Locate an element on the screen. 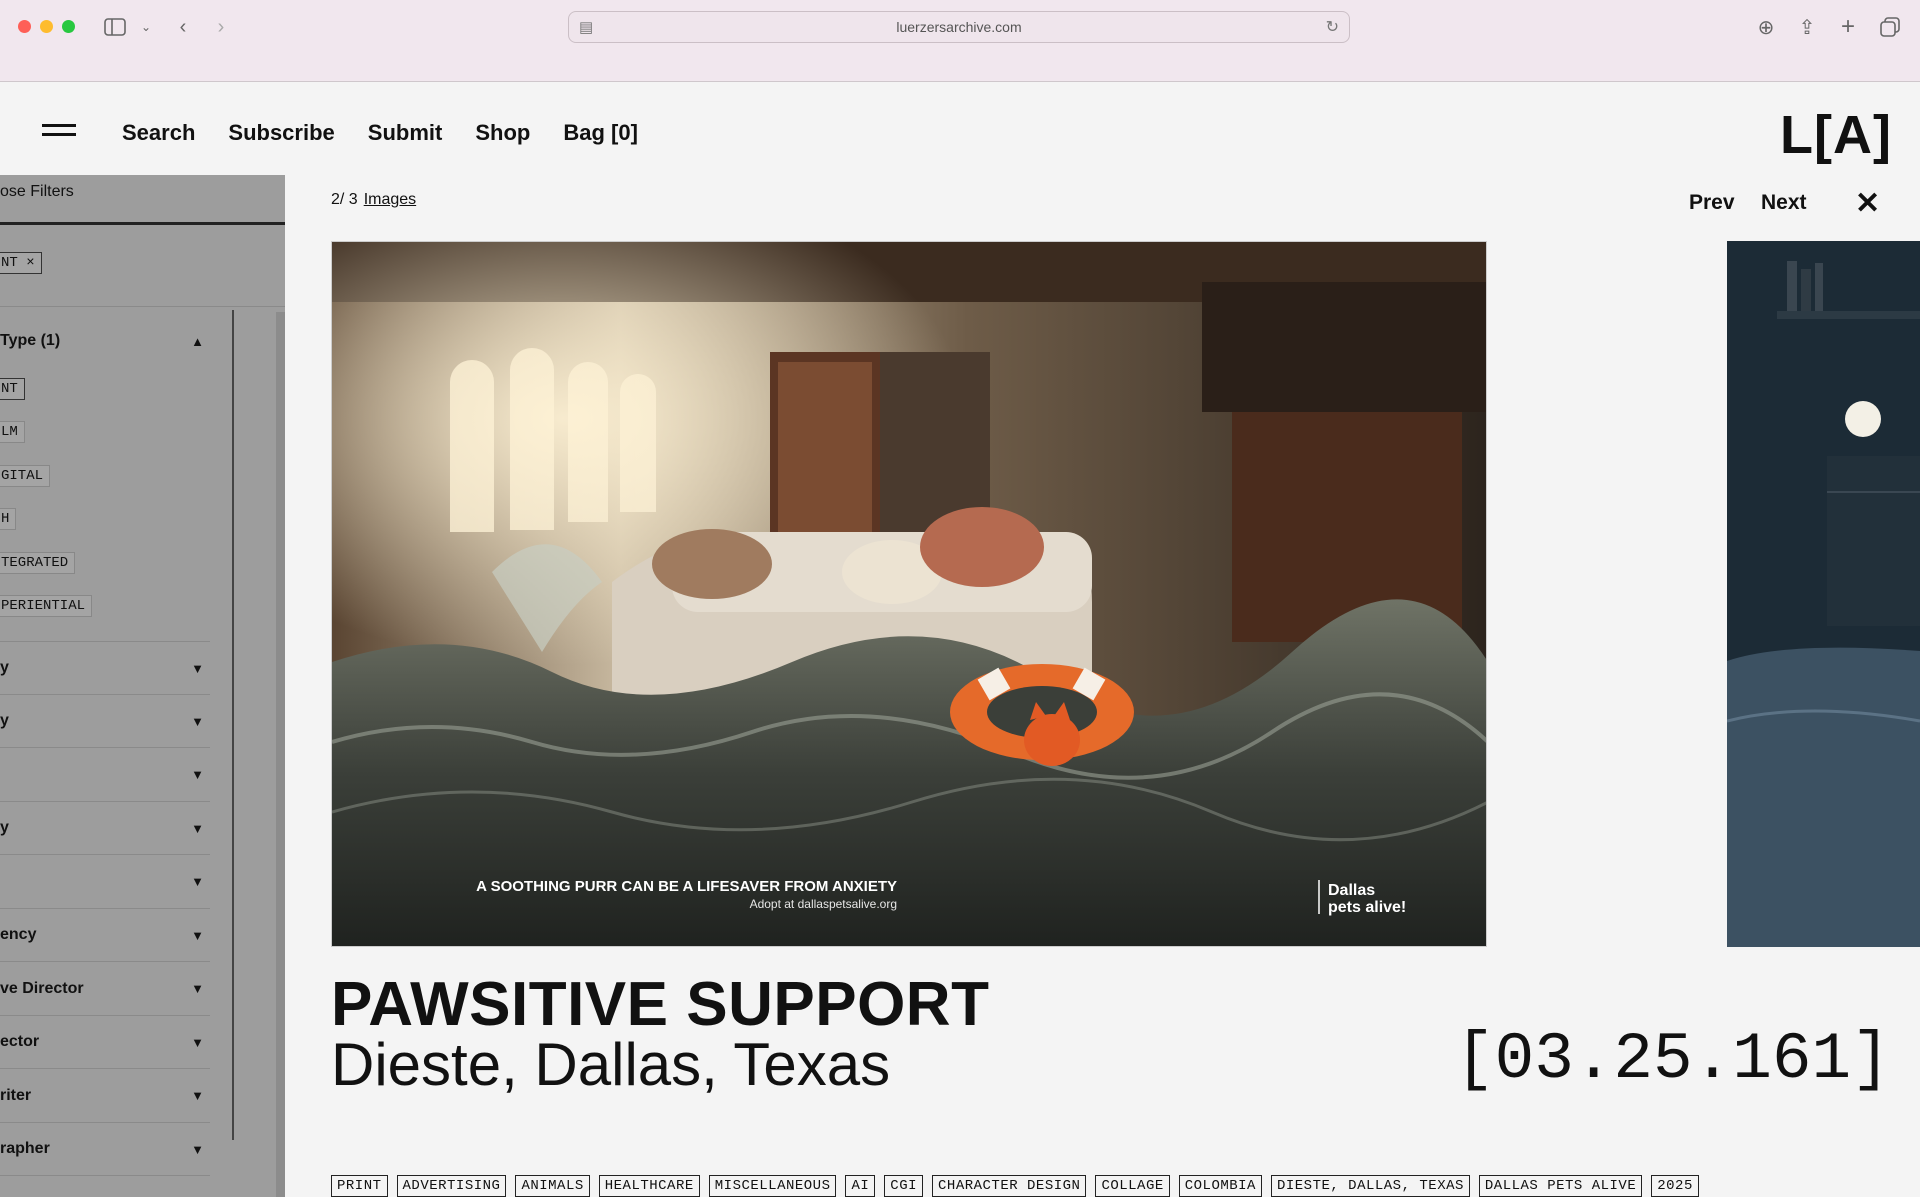  filter-section-row: ector ▼ is located at coordinates (105, 1042).